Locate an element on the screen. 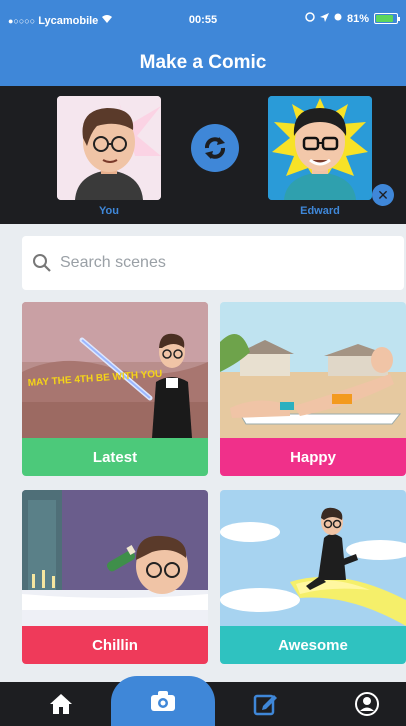  avatar-friend is located at coordinates (320, 148).